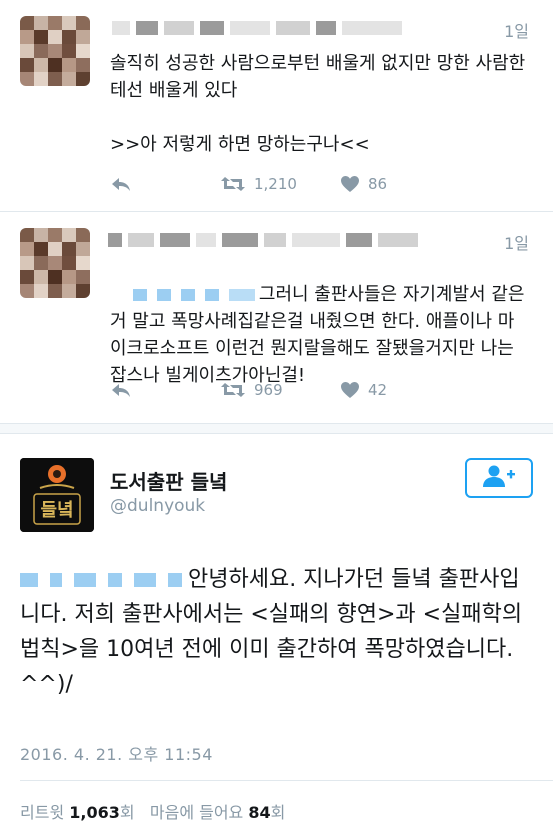  I want to click on profile-logo: 들녘, so click(57, 495).